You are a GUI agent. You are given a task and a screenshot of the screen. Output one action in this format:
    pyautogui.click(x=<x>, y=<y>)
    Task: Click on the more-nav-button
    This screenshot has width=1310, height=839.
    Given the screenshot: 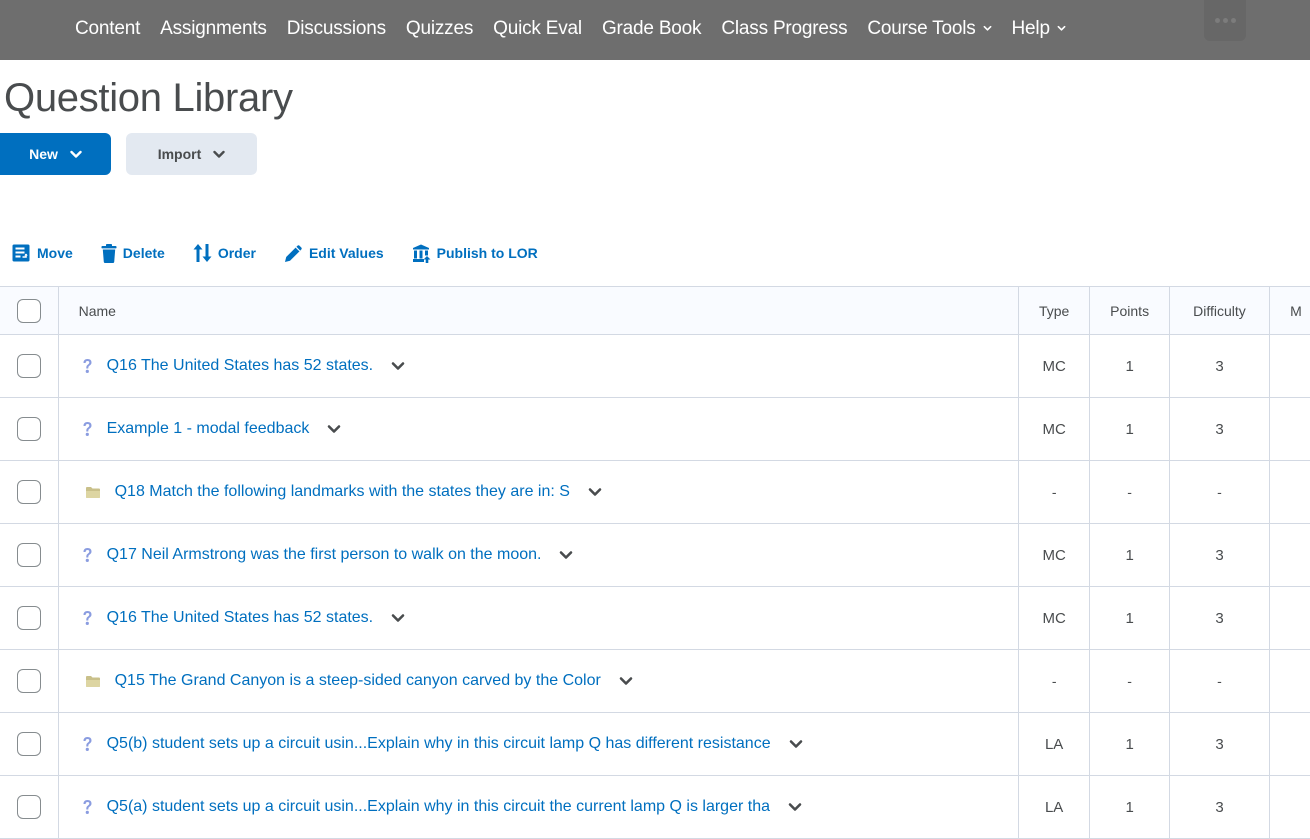 What is the action you would take?
    pyautogui.click(x=1225, y=20)
    